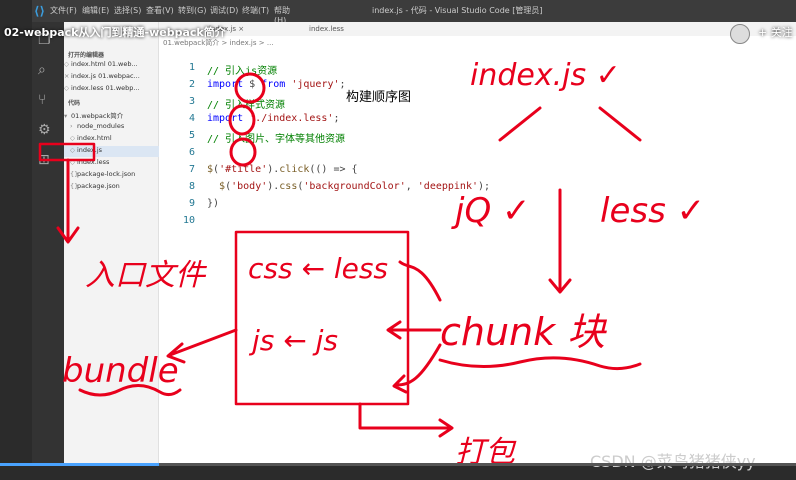 The width and height of the screenshot is (796, 480). I want to click on video-progress-bar, so click(398, 464).